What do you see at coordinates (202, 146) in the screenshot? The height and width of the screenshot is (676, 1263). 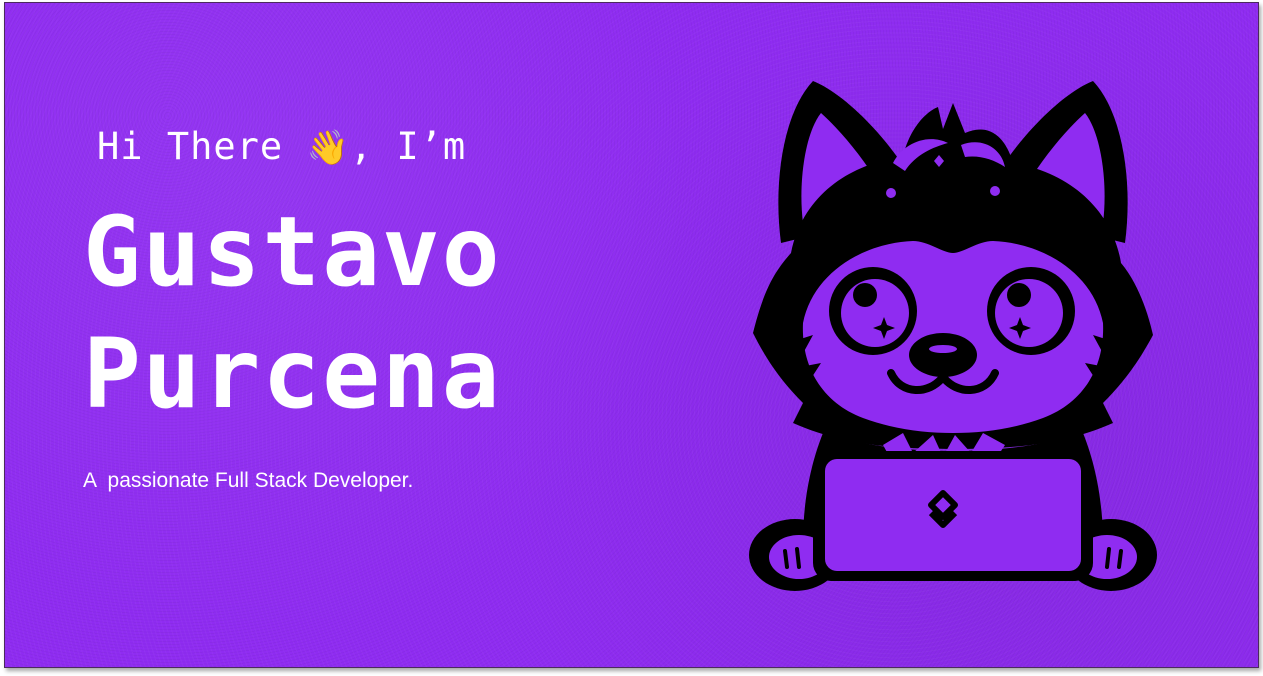 I see `greeting-prefix: Hi There` at bounding box center [202, 146].